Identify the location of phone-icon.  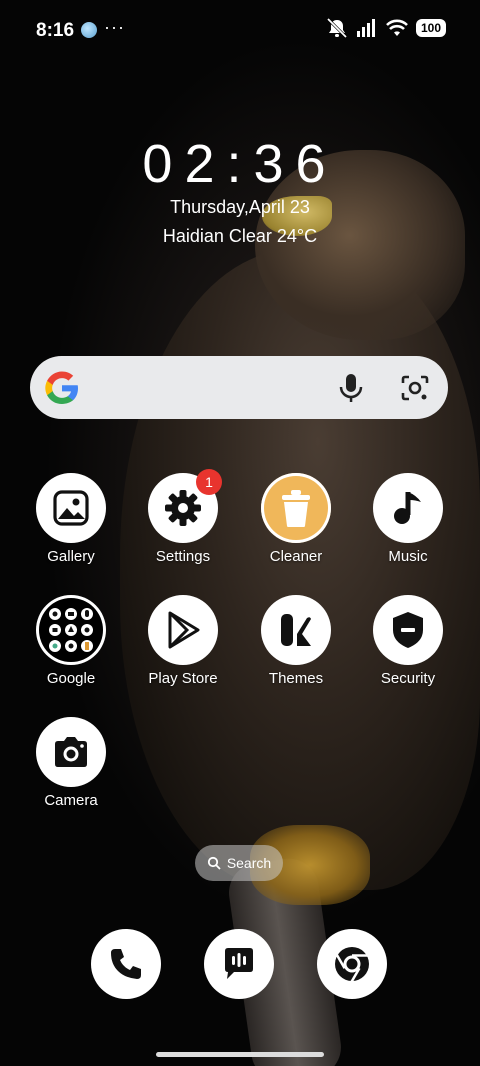
(126, 964).